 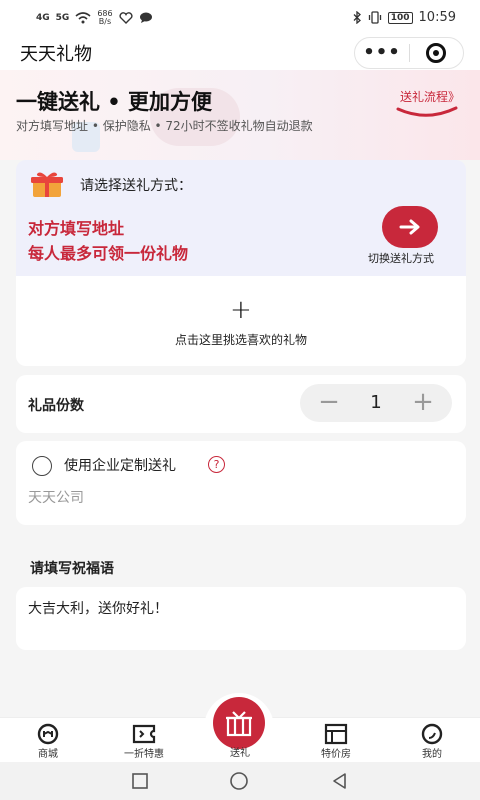 What do you see at coordinates (382, 53) in the screenshot?
I see `more-menu-button: •••` at bounding box center [382, 53].